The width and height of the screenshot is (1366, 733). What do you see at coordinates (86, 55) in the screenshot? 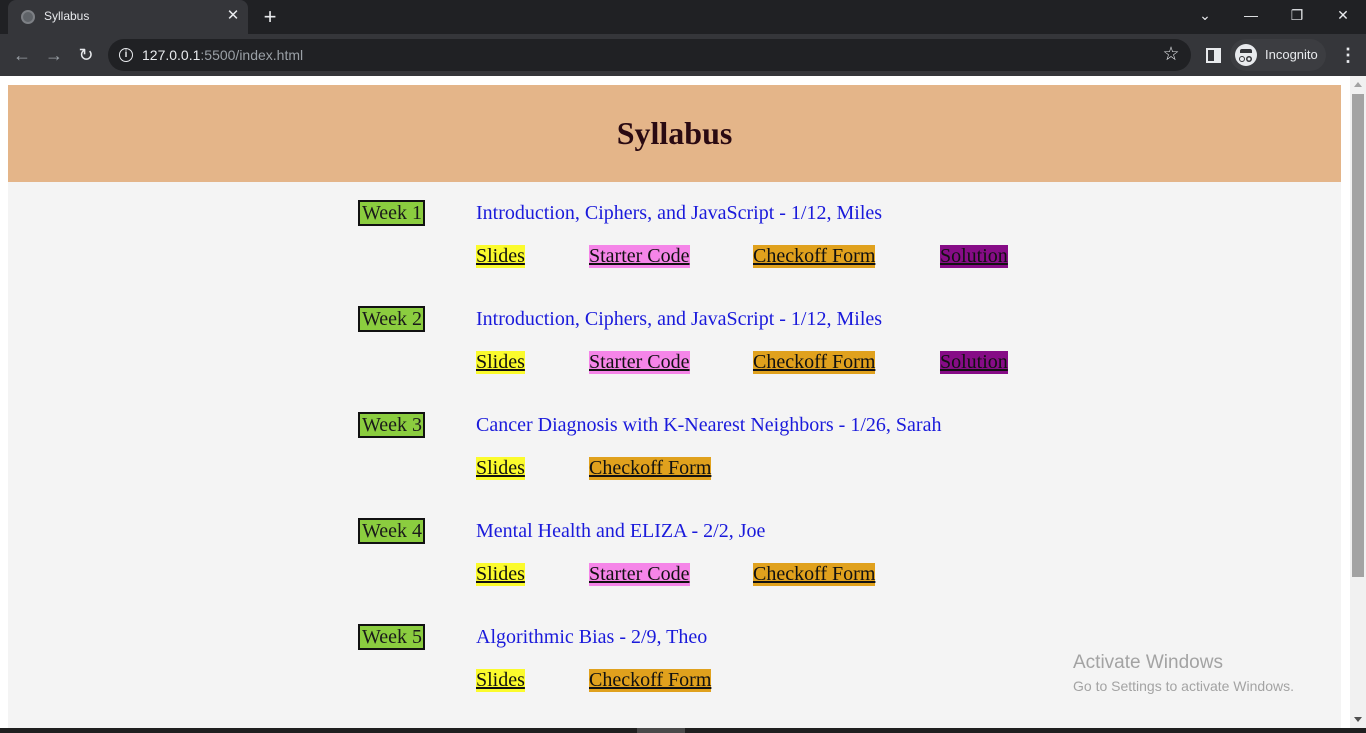
I see `reload-button: ↻` at bounding box center [86, 55].